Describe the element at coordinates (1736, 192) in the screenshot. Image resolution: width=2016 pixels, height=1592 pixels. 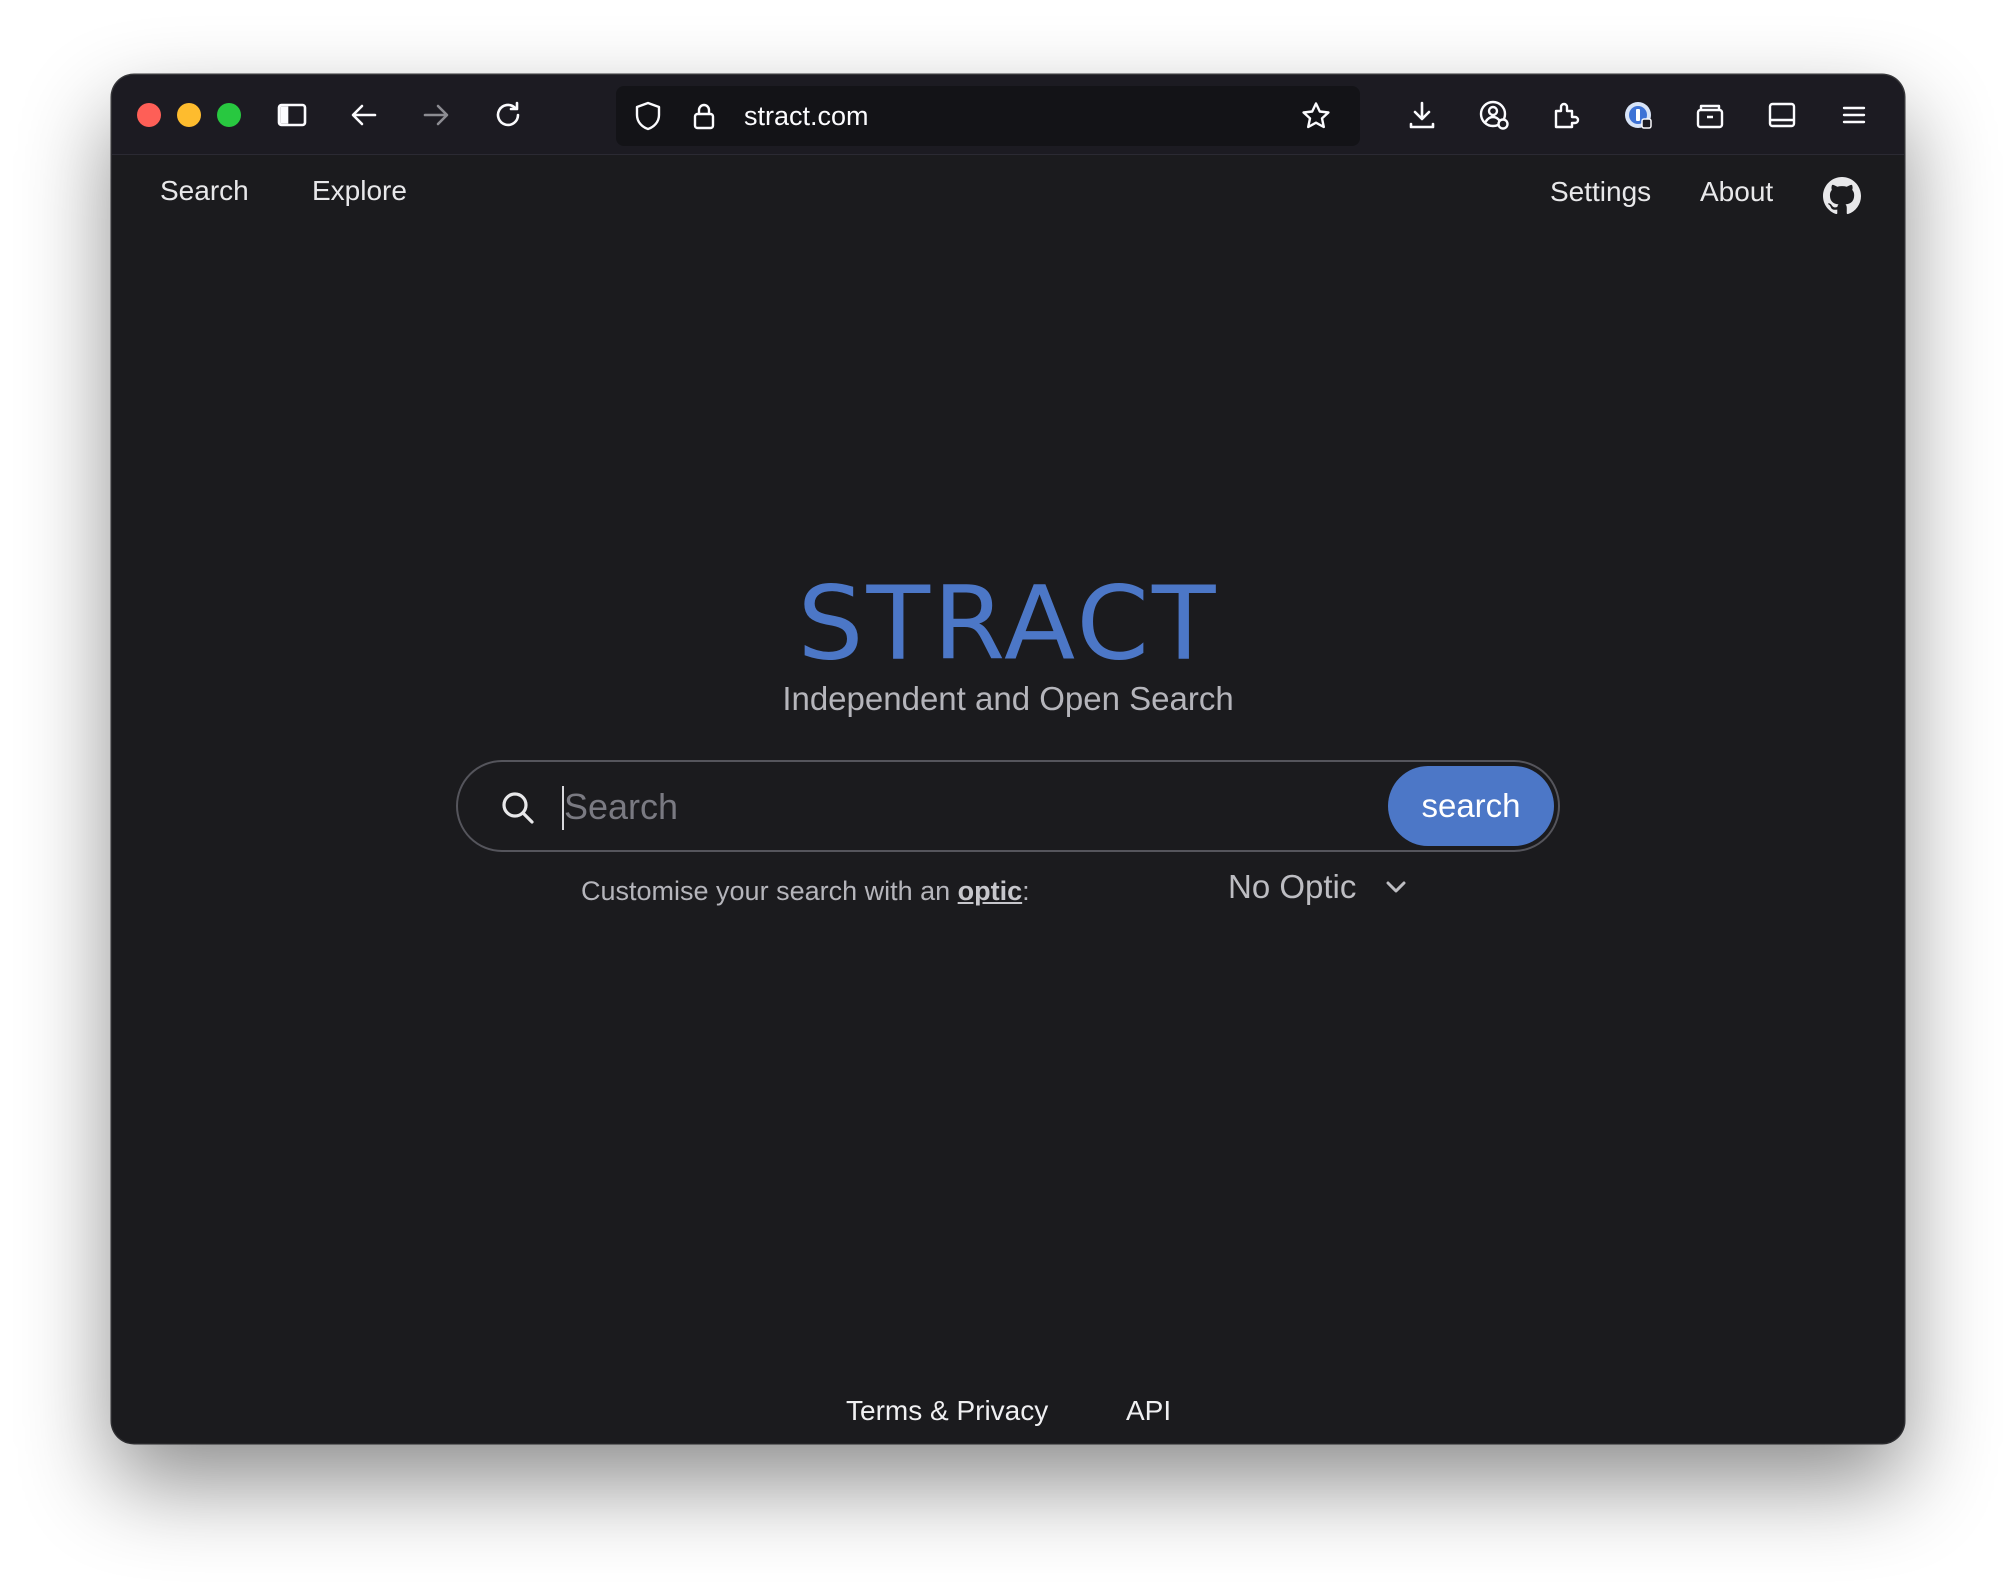
I see `nav-about-link: About` at that location.